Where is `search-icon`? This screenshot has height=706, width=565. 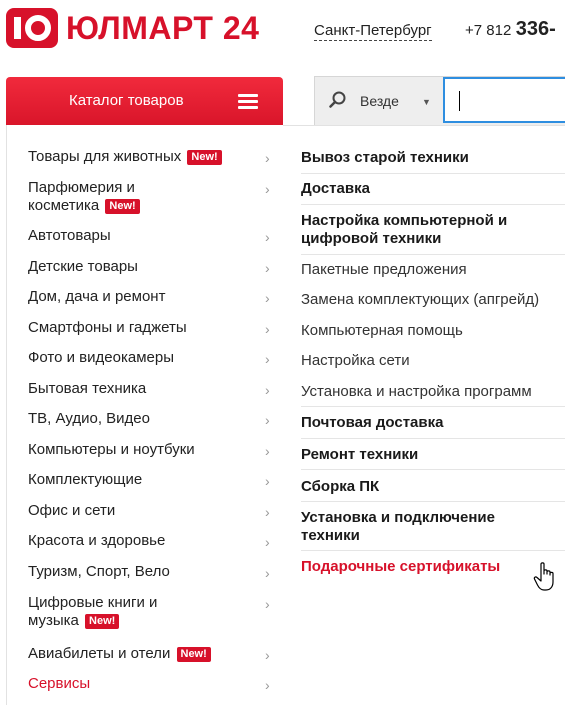
search-icon is located at coordinates (337, 99).